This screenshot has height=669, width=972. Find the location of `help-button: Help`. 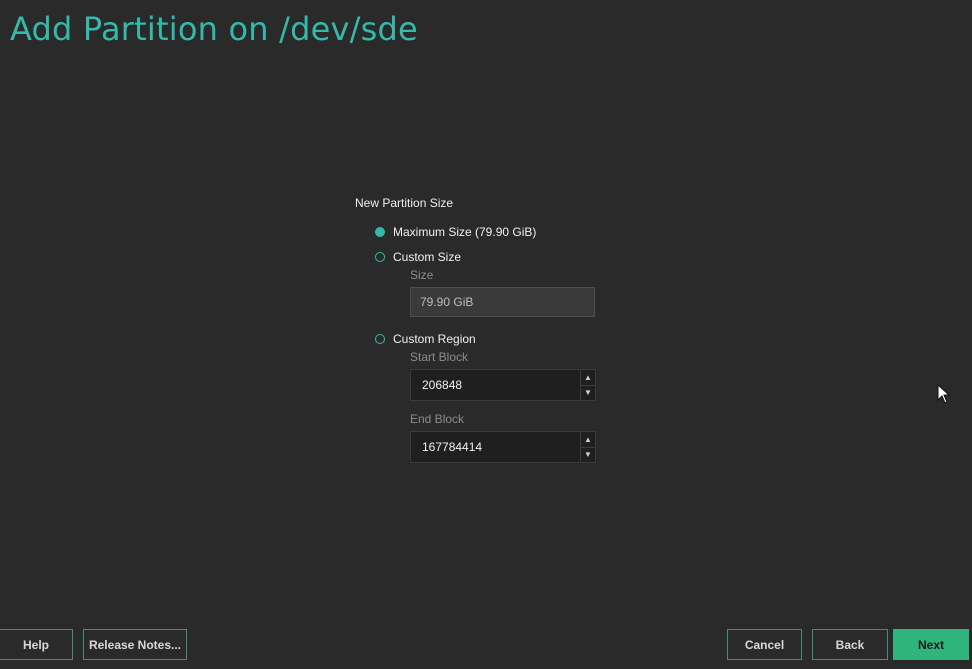

help-button: Help is located at coordinates (36, 644).